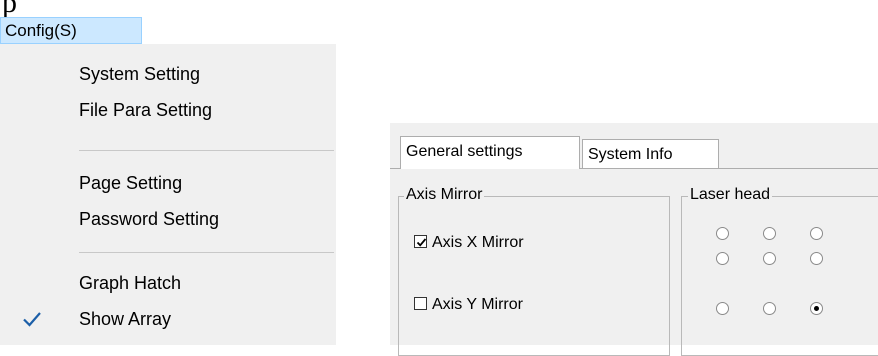  I want to click on menu-item-label: Graph Hatch, so click(130, 283).